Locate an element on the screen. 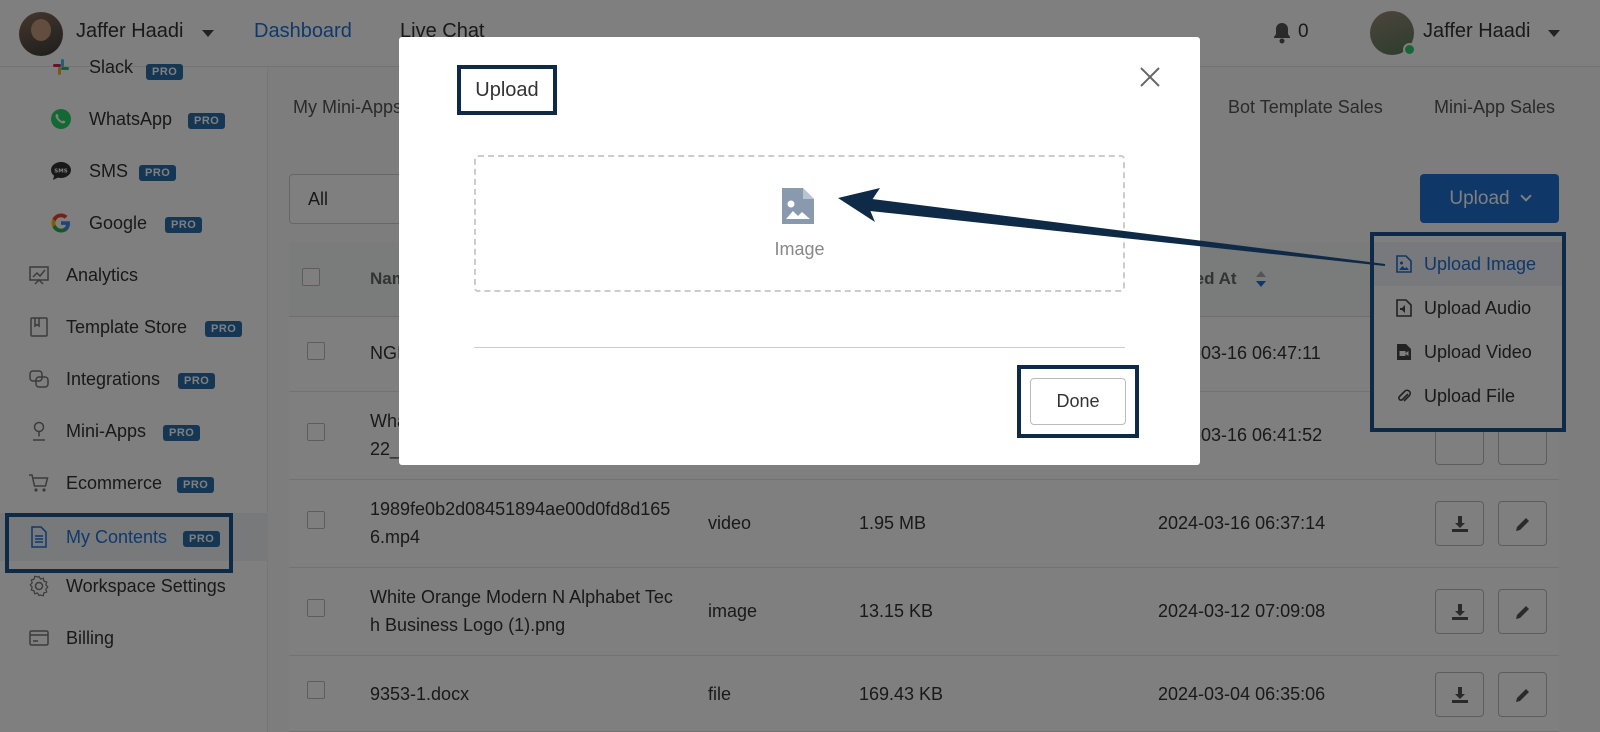 This screenshot has width=1600, height=732. annotation-highlight-done: Done is located at coordinates (1078, 401).